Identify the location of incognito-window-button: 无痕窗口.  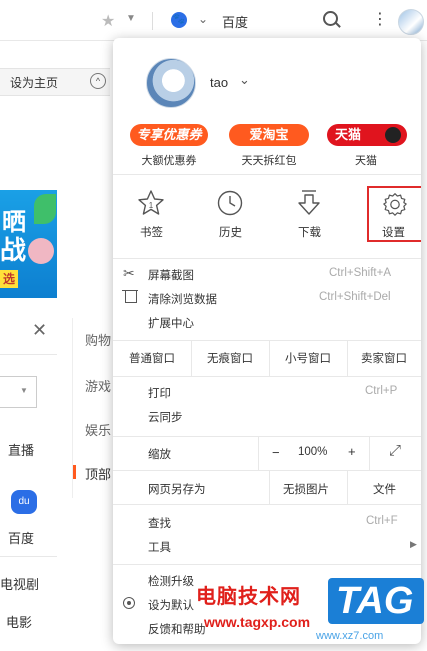
(230, 358).